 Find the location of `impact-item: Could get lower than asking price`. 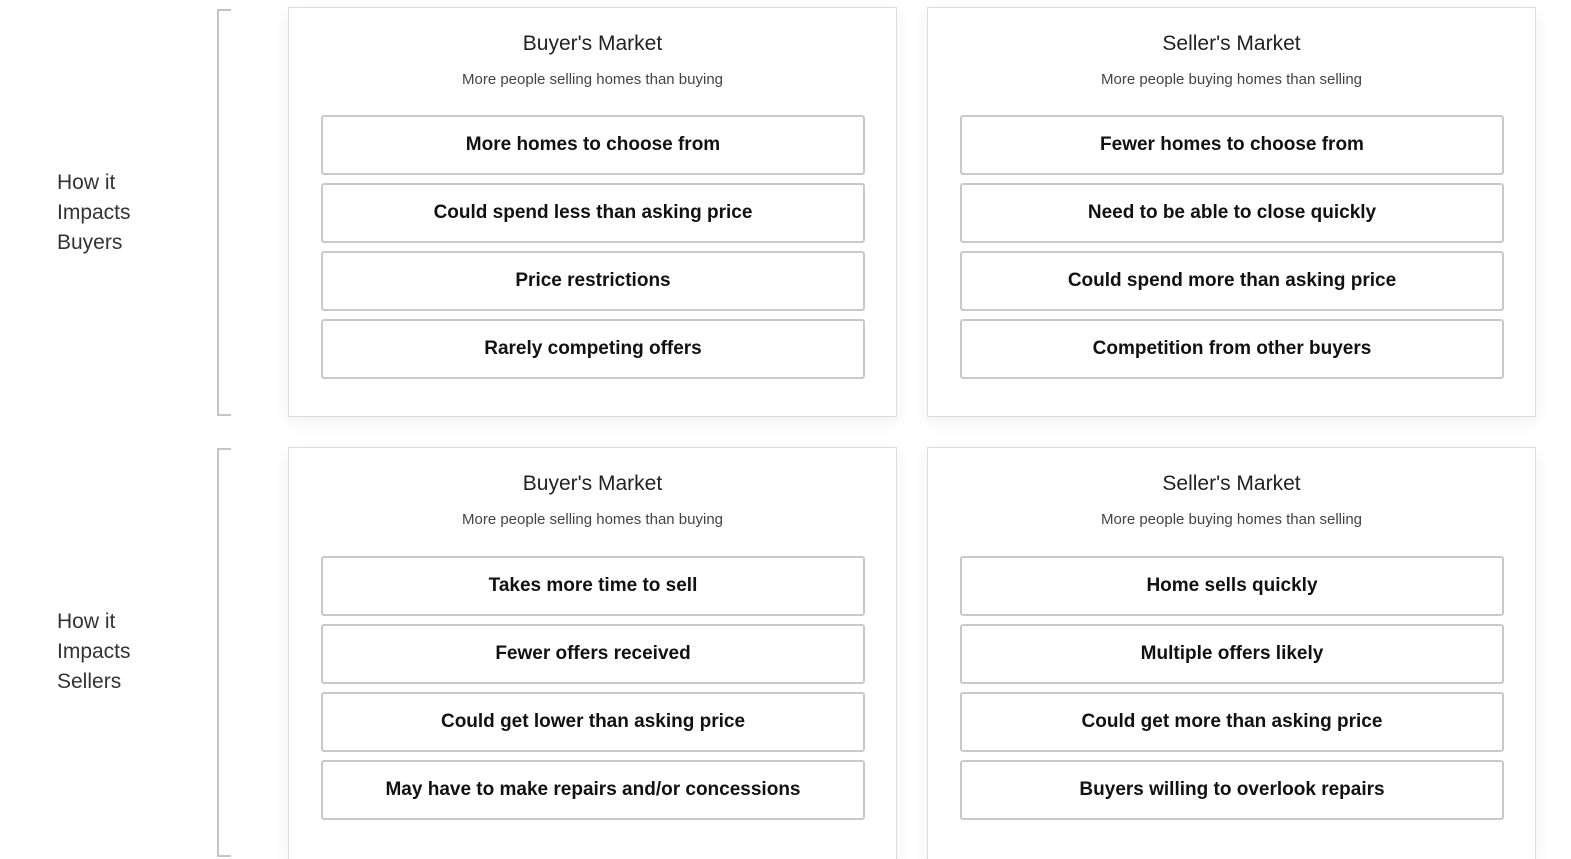

impact-item: Could get lower than asking price is located at coordinates (593, 722).